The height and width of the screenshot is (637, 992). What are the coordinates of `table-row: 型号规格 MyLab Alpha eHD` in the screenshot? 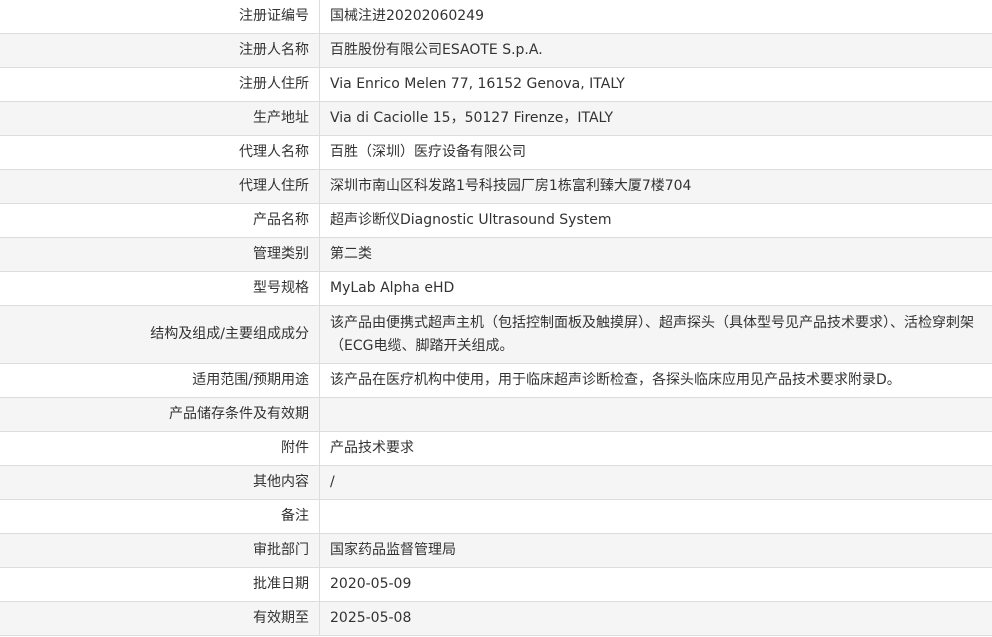 It's located at (496, 288).